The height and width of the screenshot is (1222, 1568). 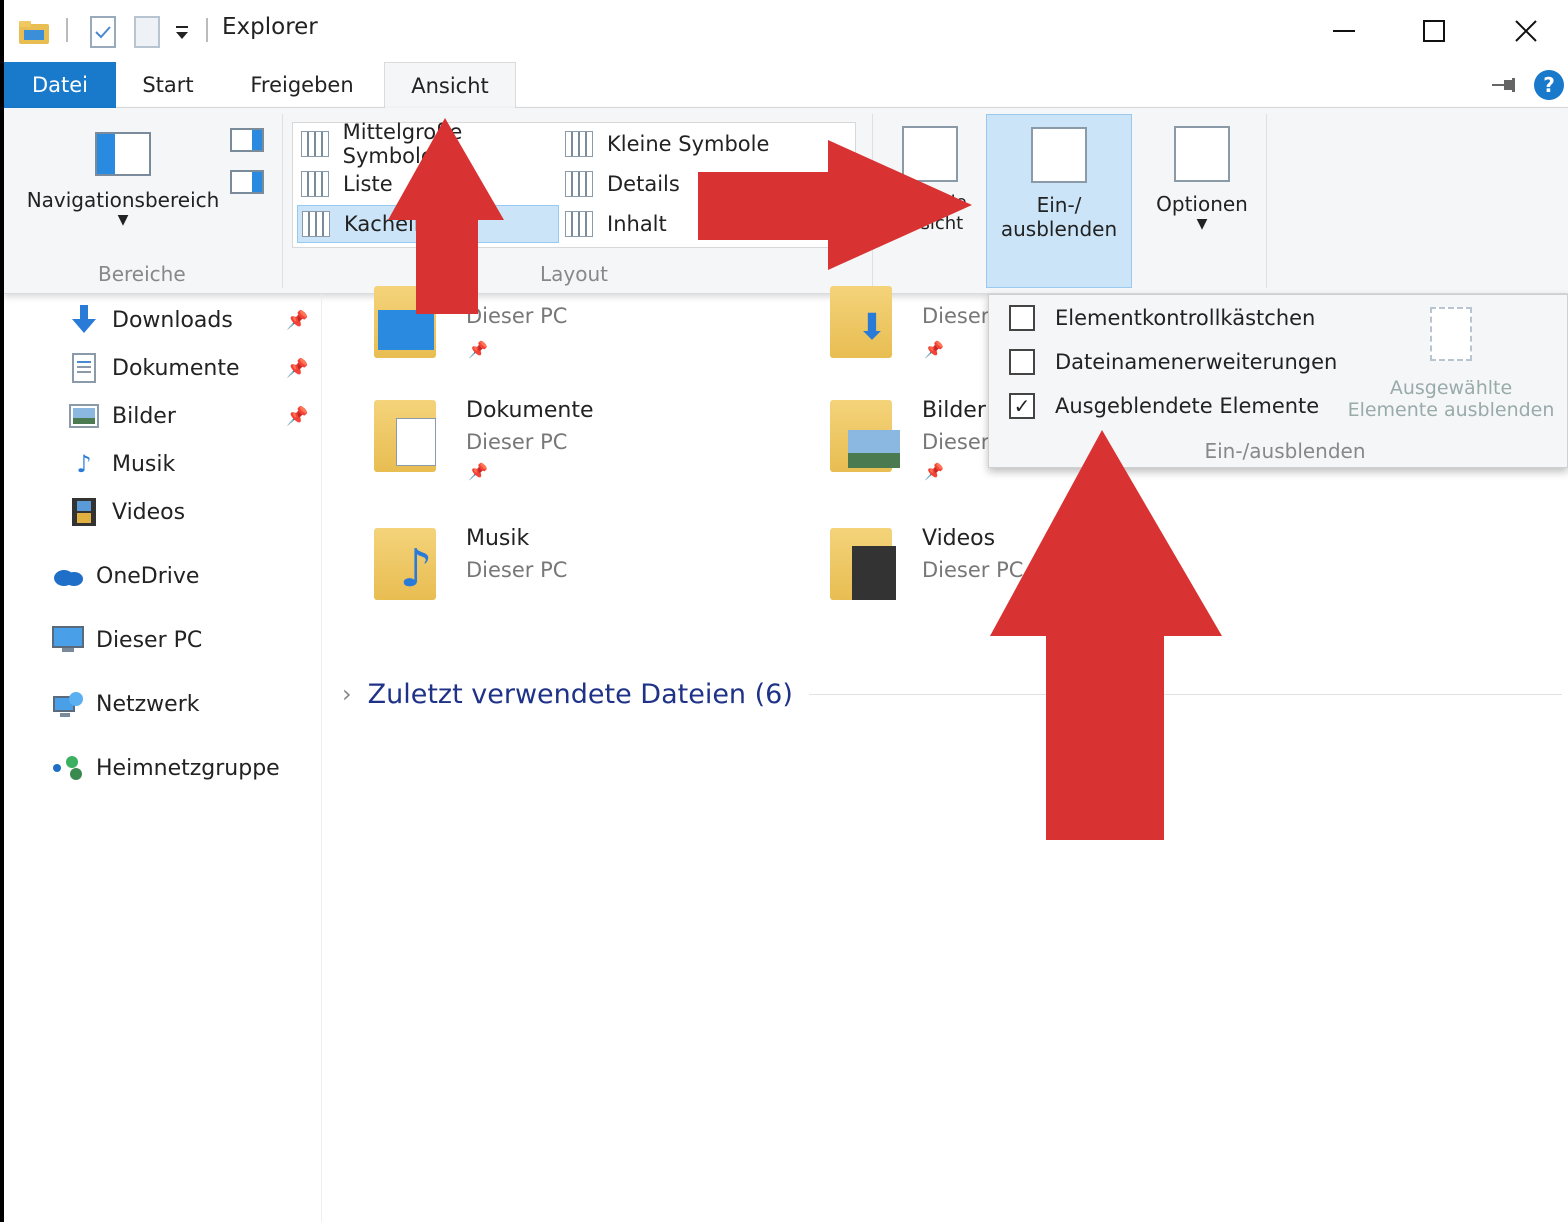 What do you see at coordinates (1549, 85) in the screenshot?
I see `help-icon: ?` at bounding box center [1549, 85].